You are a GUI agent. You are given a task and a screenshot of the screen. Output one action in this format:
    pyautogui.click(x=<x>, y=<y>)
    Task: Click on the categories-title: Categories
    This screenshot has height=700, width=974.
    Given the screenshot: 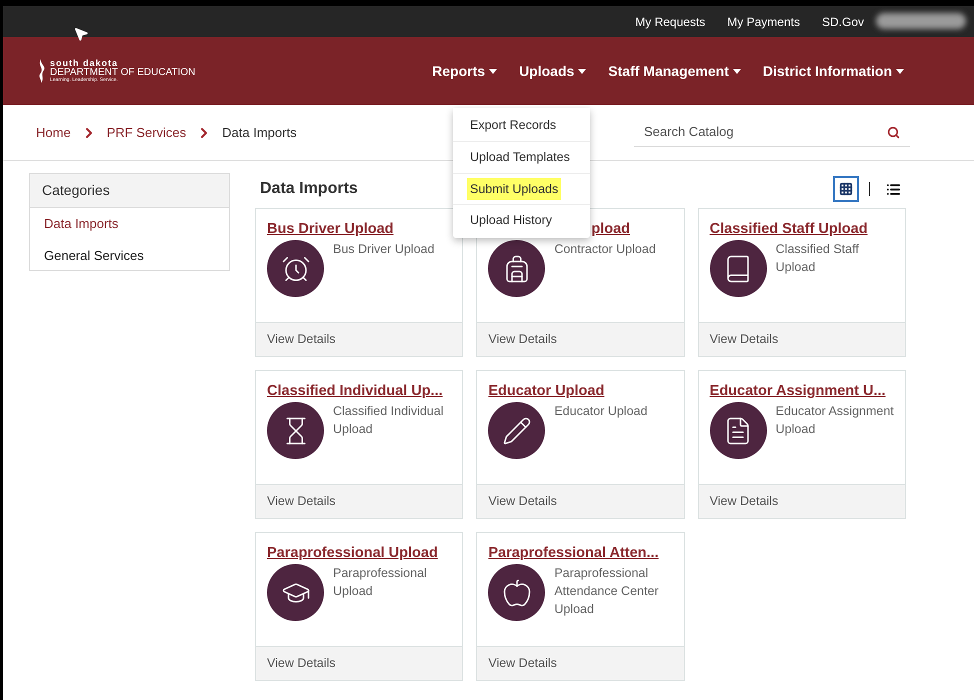 What is the action you would take?
    pyautogui.click(x=129, y=191)
    